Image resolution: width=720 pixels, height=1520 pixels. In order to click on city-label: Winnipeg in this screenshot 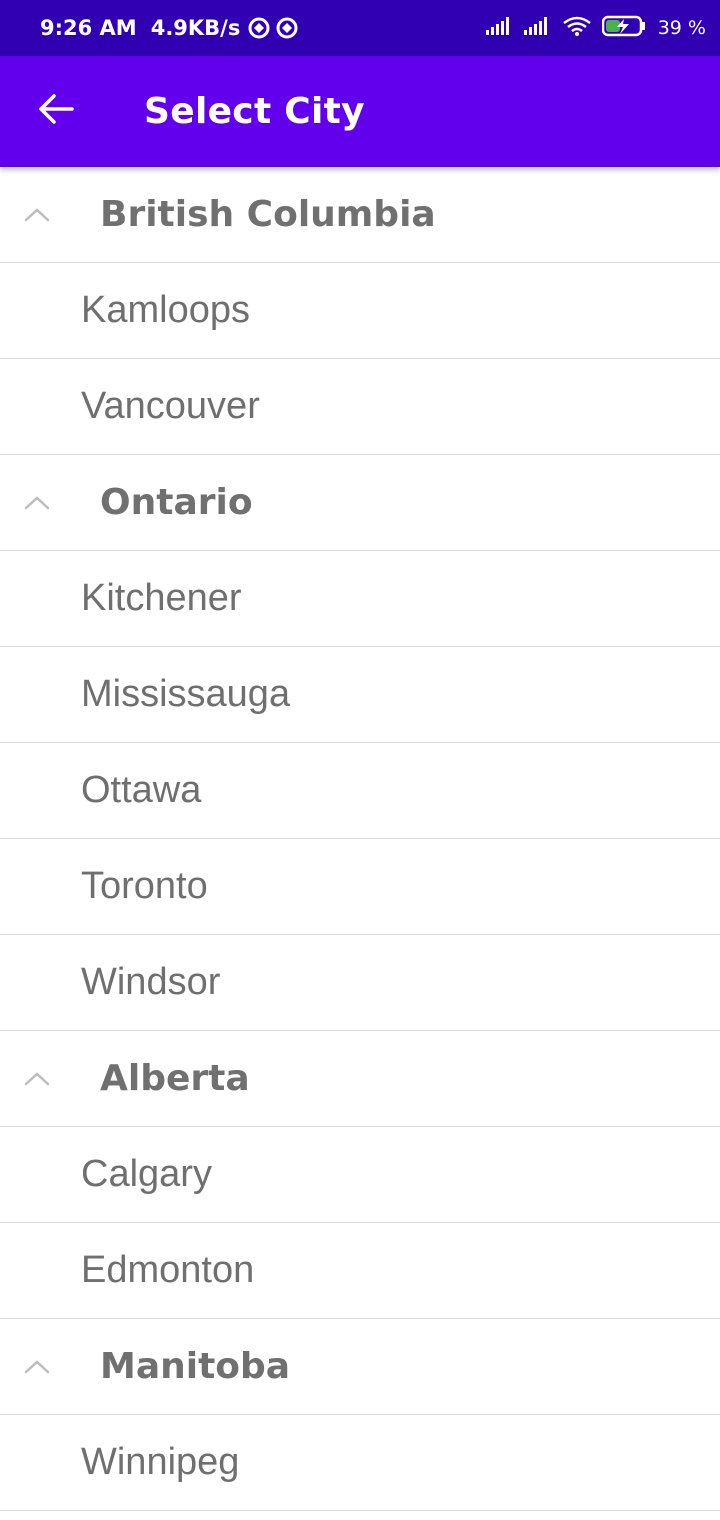, I will do `click(160, 1462)`.